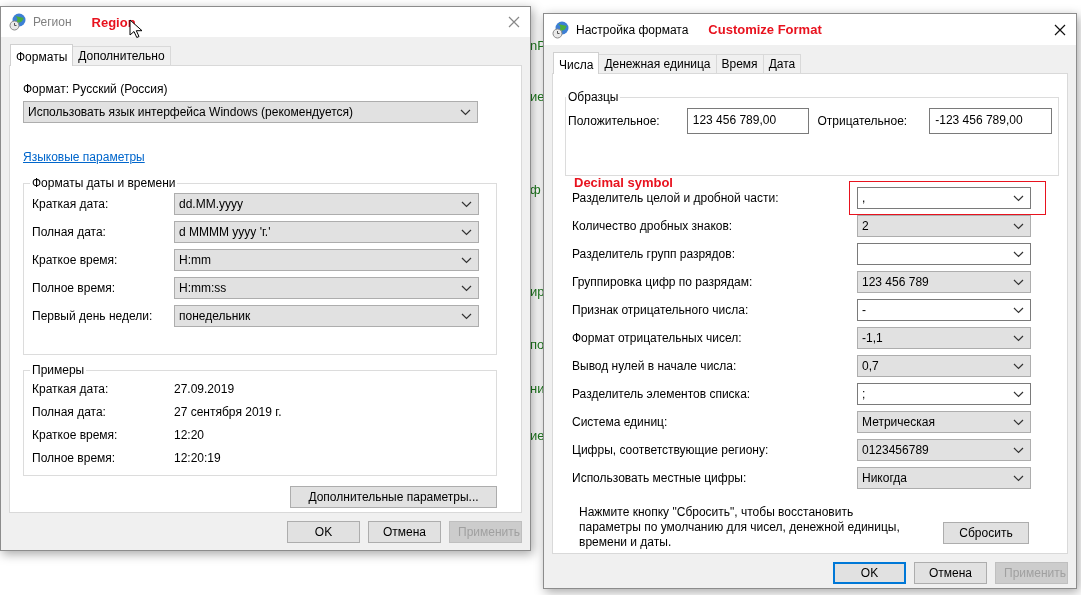 This screenshot has width=1081, height=595. What do you see at coordinates (326, 316) in the screenshot?
I see `dropdown: понедельник` at bounding box center [326, 316].